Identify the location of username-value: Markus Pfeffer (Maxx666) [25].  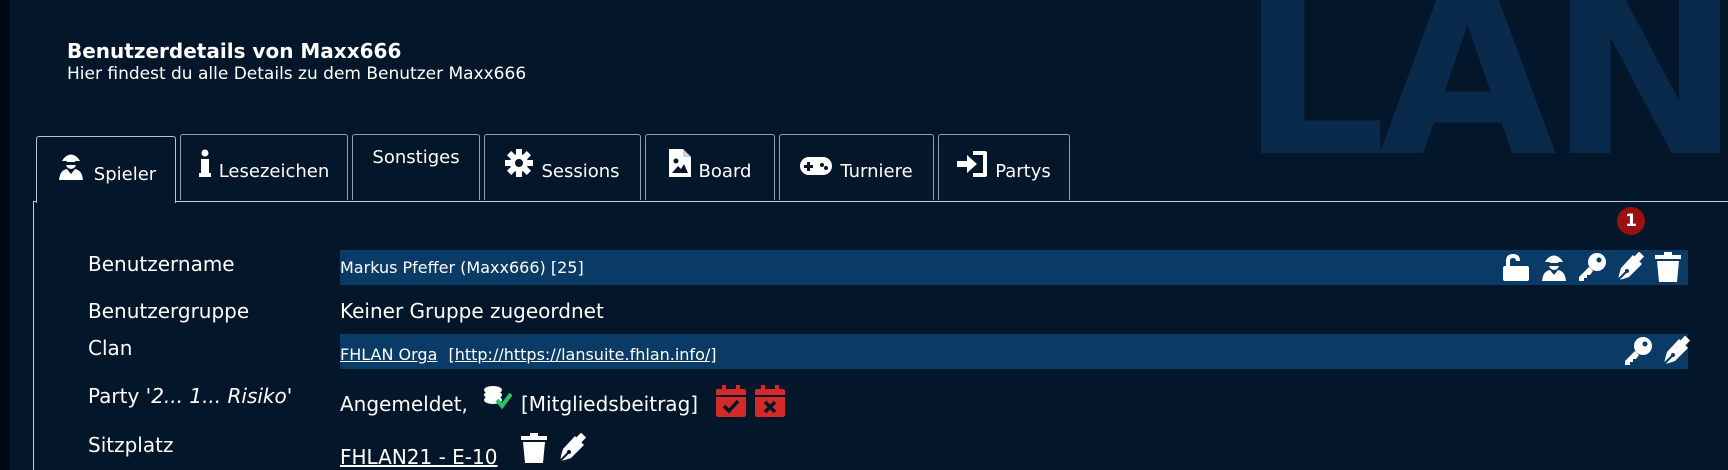
(462, 267).